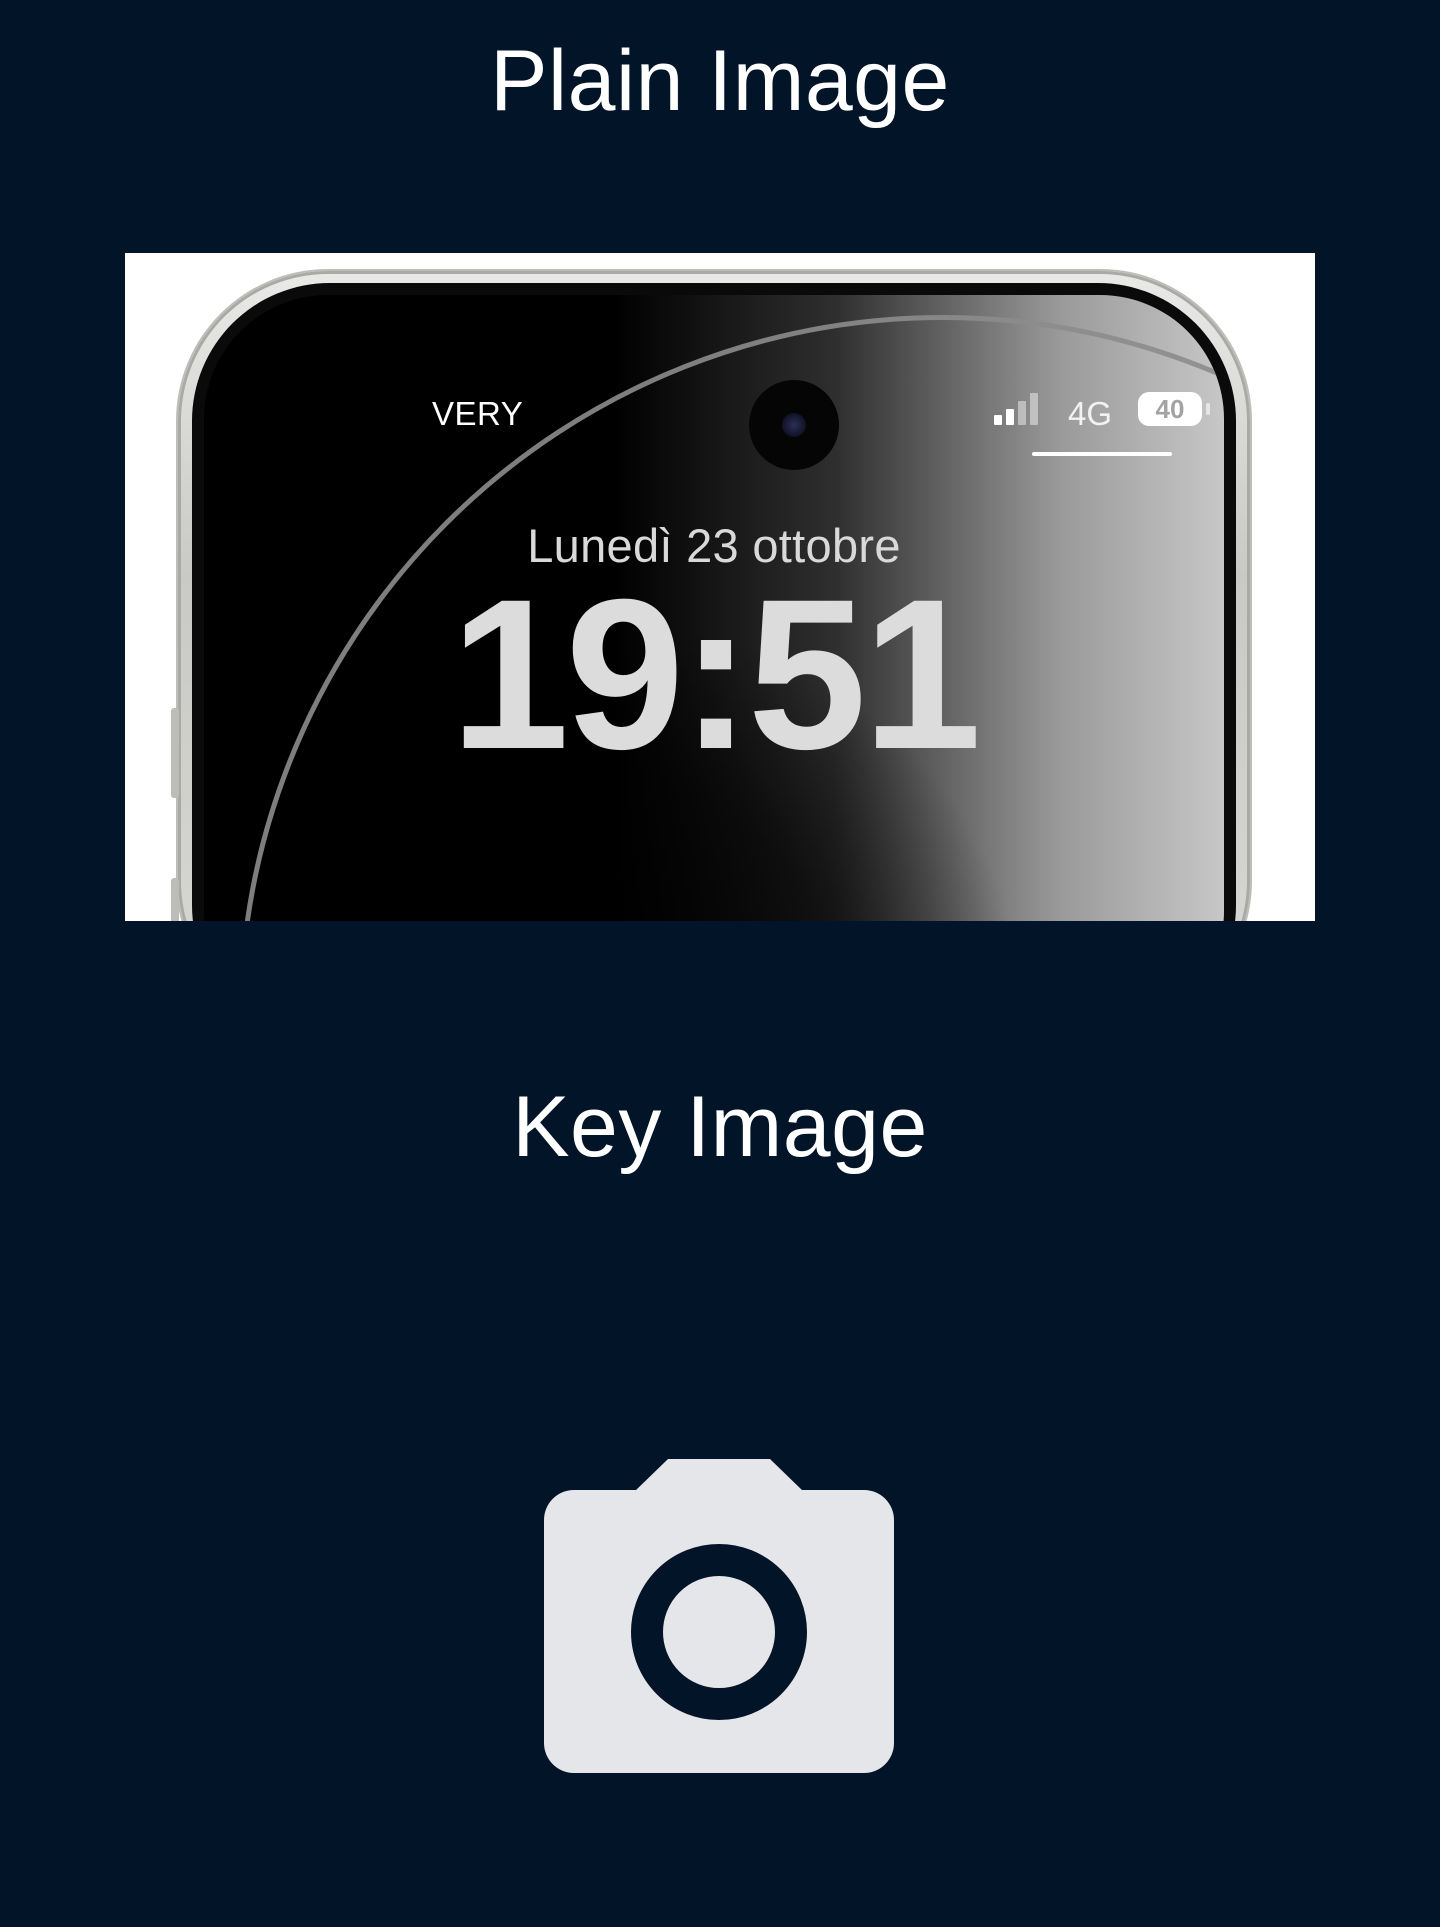 Image resolution: width=1440 pixels, height=1927 pixels. I want to click on key-image-title: Key Image, so click(720, 1127).